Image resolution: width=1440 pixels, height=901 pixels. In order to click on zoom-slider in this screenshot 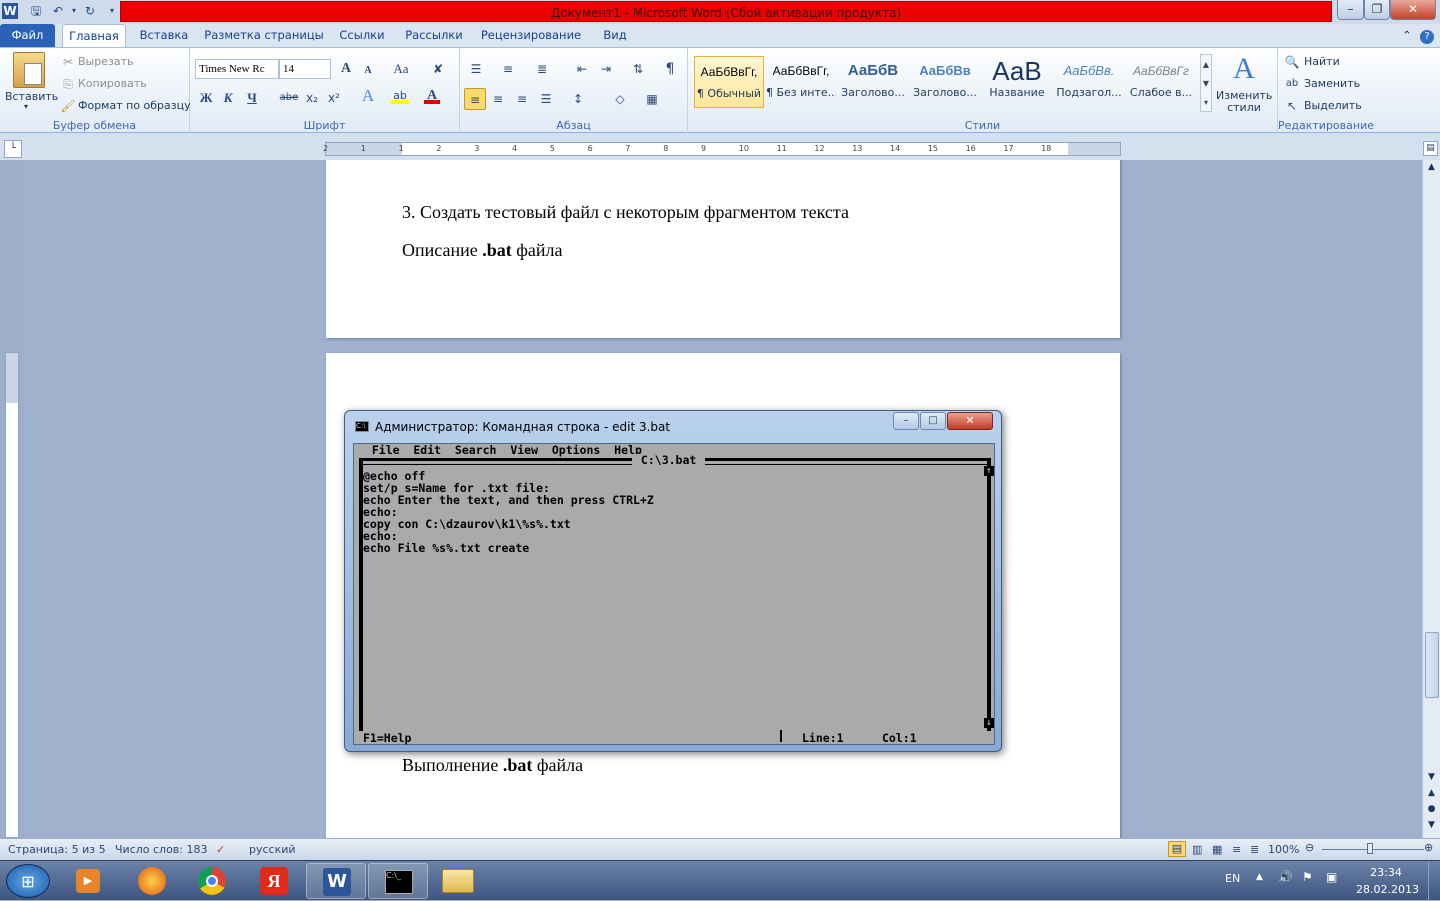, I will do `click(1373, 849)`.